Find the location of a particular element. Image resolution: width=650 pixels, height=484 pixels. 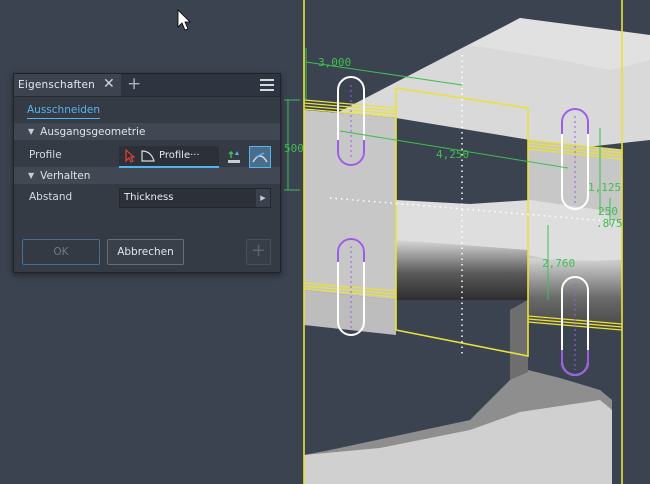

profile-selector: Profile··· is located at coordinates (169, 157).